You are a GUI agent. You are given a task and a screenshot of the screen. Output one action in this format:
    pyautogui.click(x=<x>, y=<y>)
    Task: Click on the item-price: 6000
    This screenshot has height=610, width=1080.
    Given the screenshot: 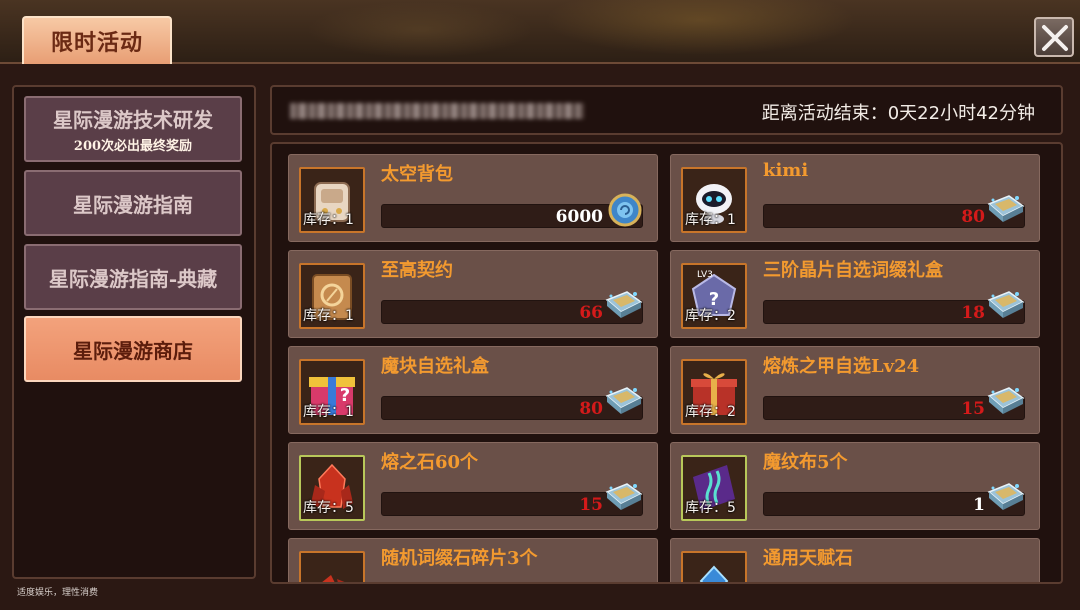 What is the action you would take?
    pyautogui.click(x=579, y=217)
    